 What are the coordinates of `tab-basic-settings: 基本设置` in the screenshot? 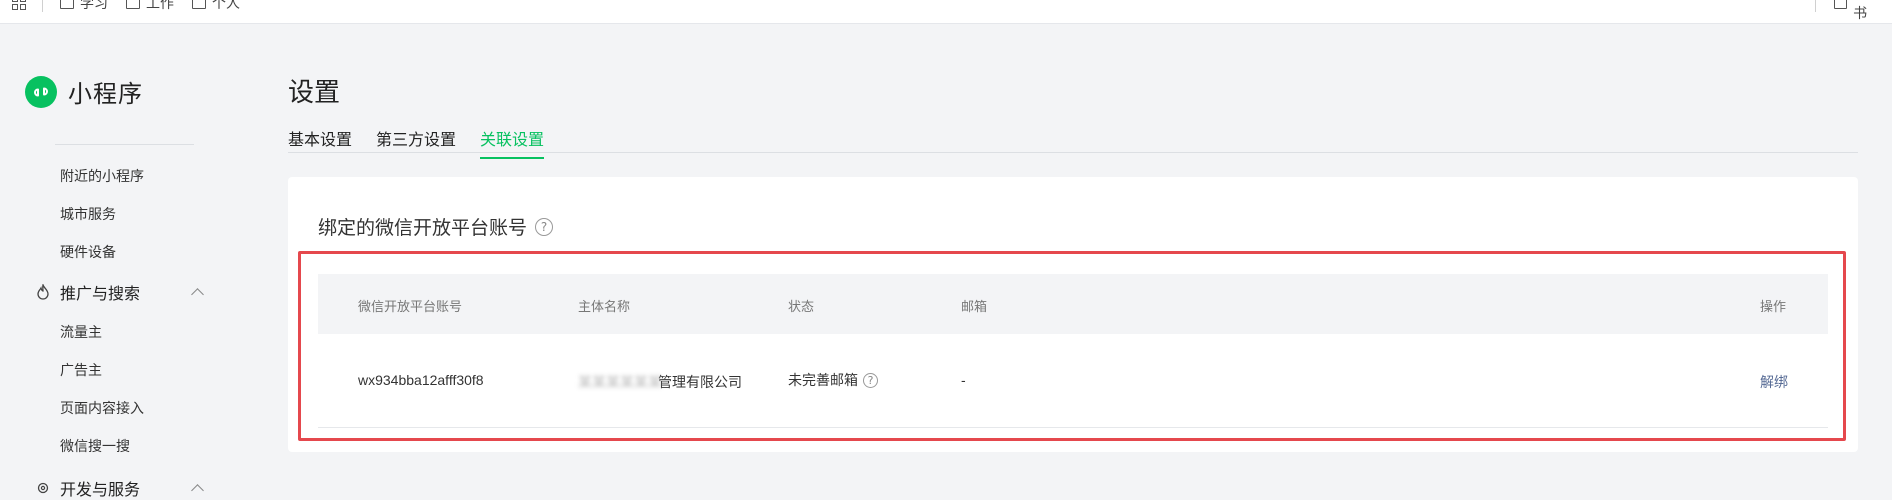 It's located at (320, 141).